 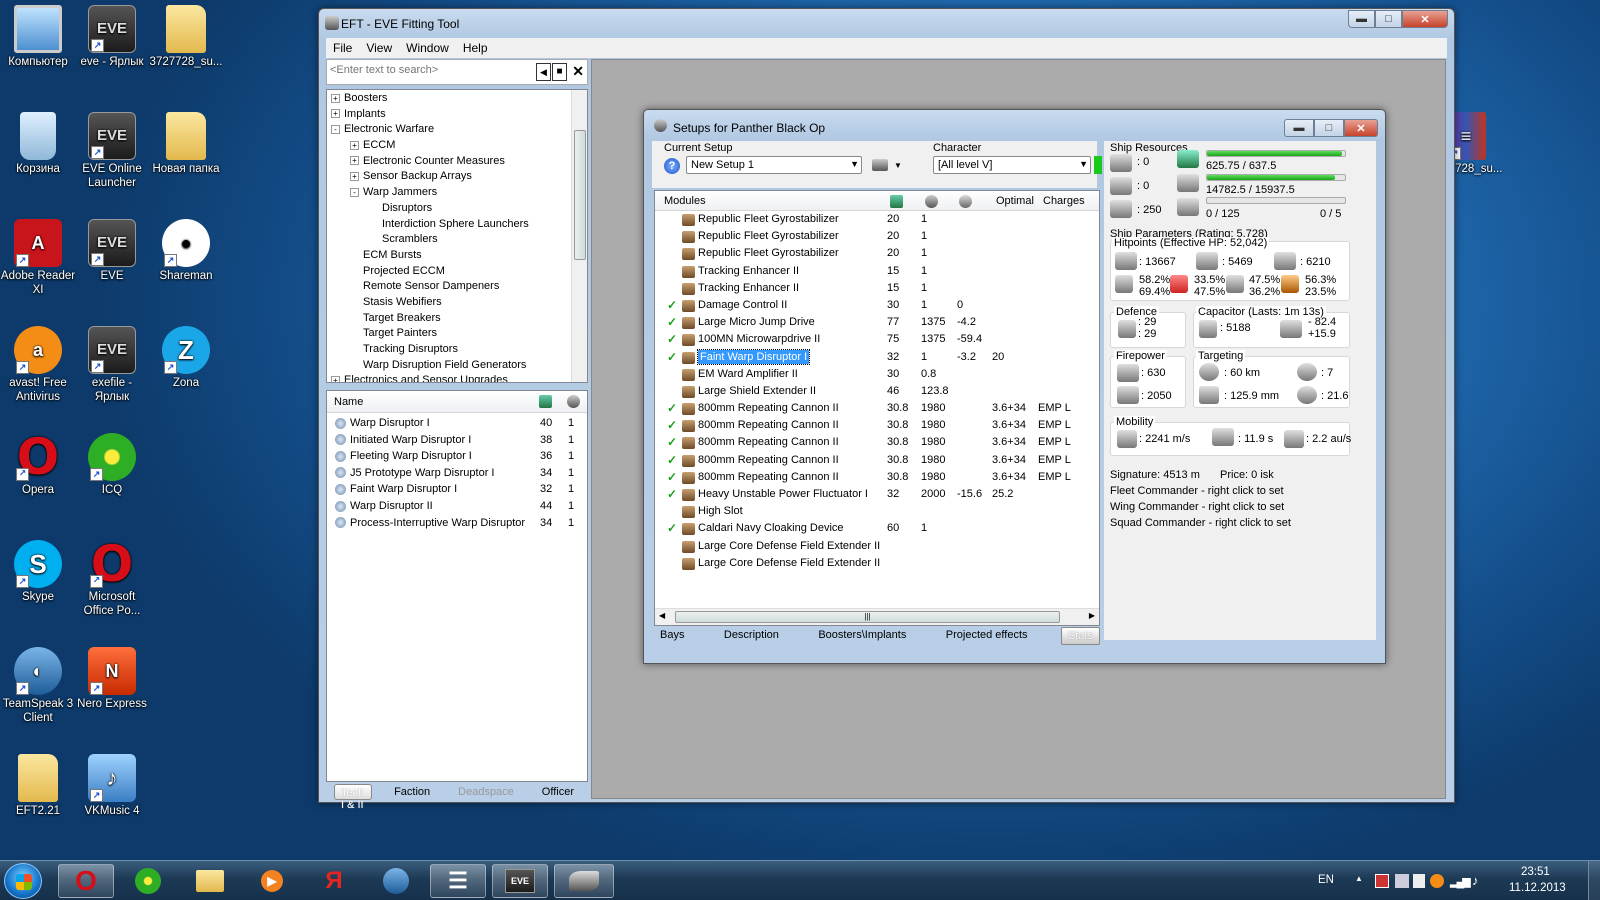 I want to click on tree-node: ECM Bursts, so click(x=459, y=256).